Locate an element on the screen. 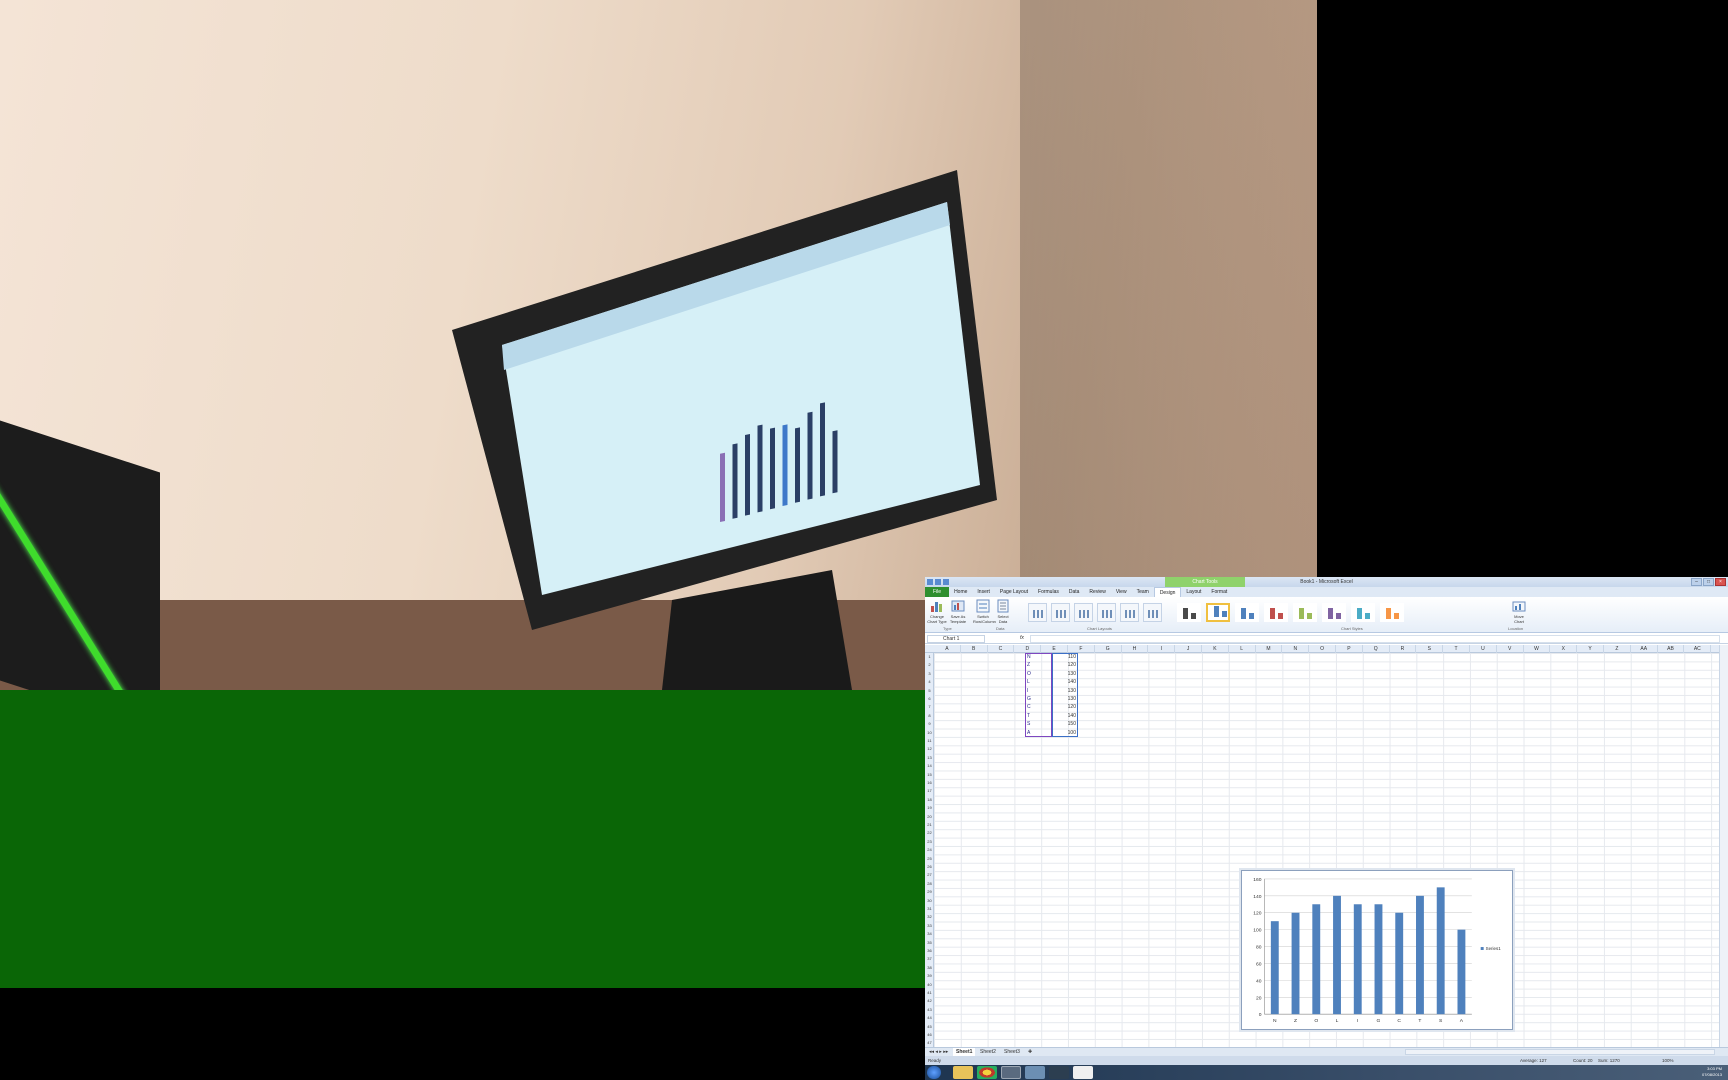 This screenshot has width=1728, height=1080. change-chart-type-button: Change Chart Type is located at coordinates (937, 611).